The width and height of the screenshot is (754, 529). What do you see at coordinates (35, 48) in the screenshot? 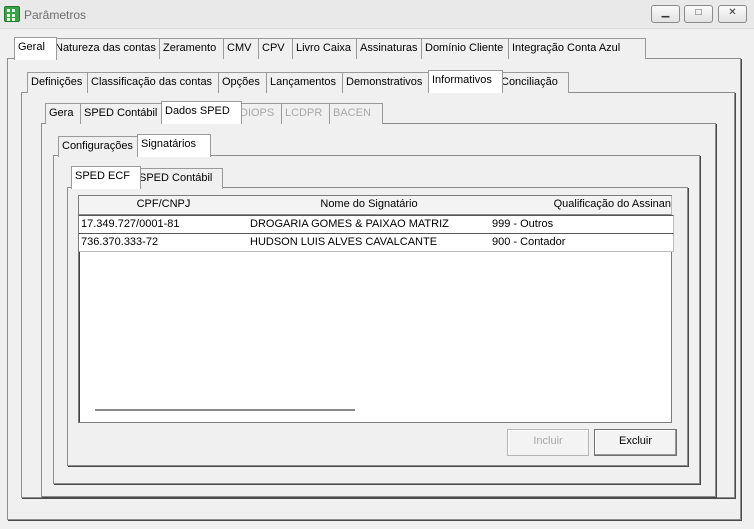
I see `tab-geral: Geral` at bounding box center [35, 48].